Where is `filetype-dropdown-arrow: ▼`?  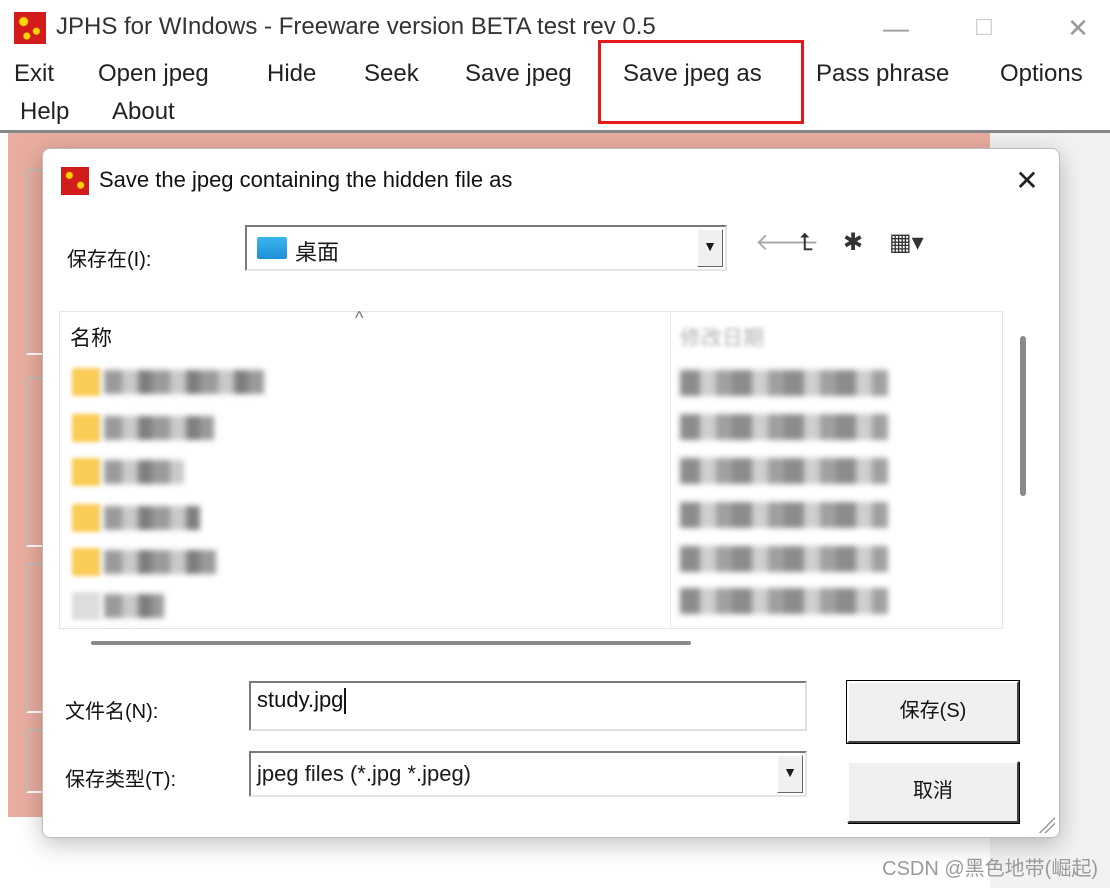 filetype-dropdown-arrow: ▼ is located at coordinates (790, 774).